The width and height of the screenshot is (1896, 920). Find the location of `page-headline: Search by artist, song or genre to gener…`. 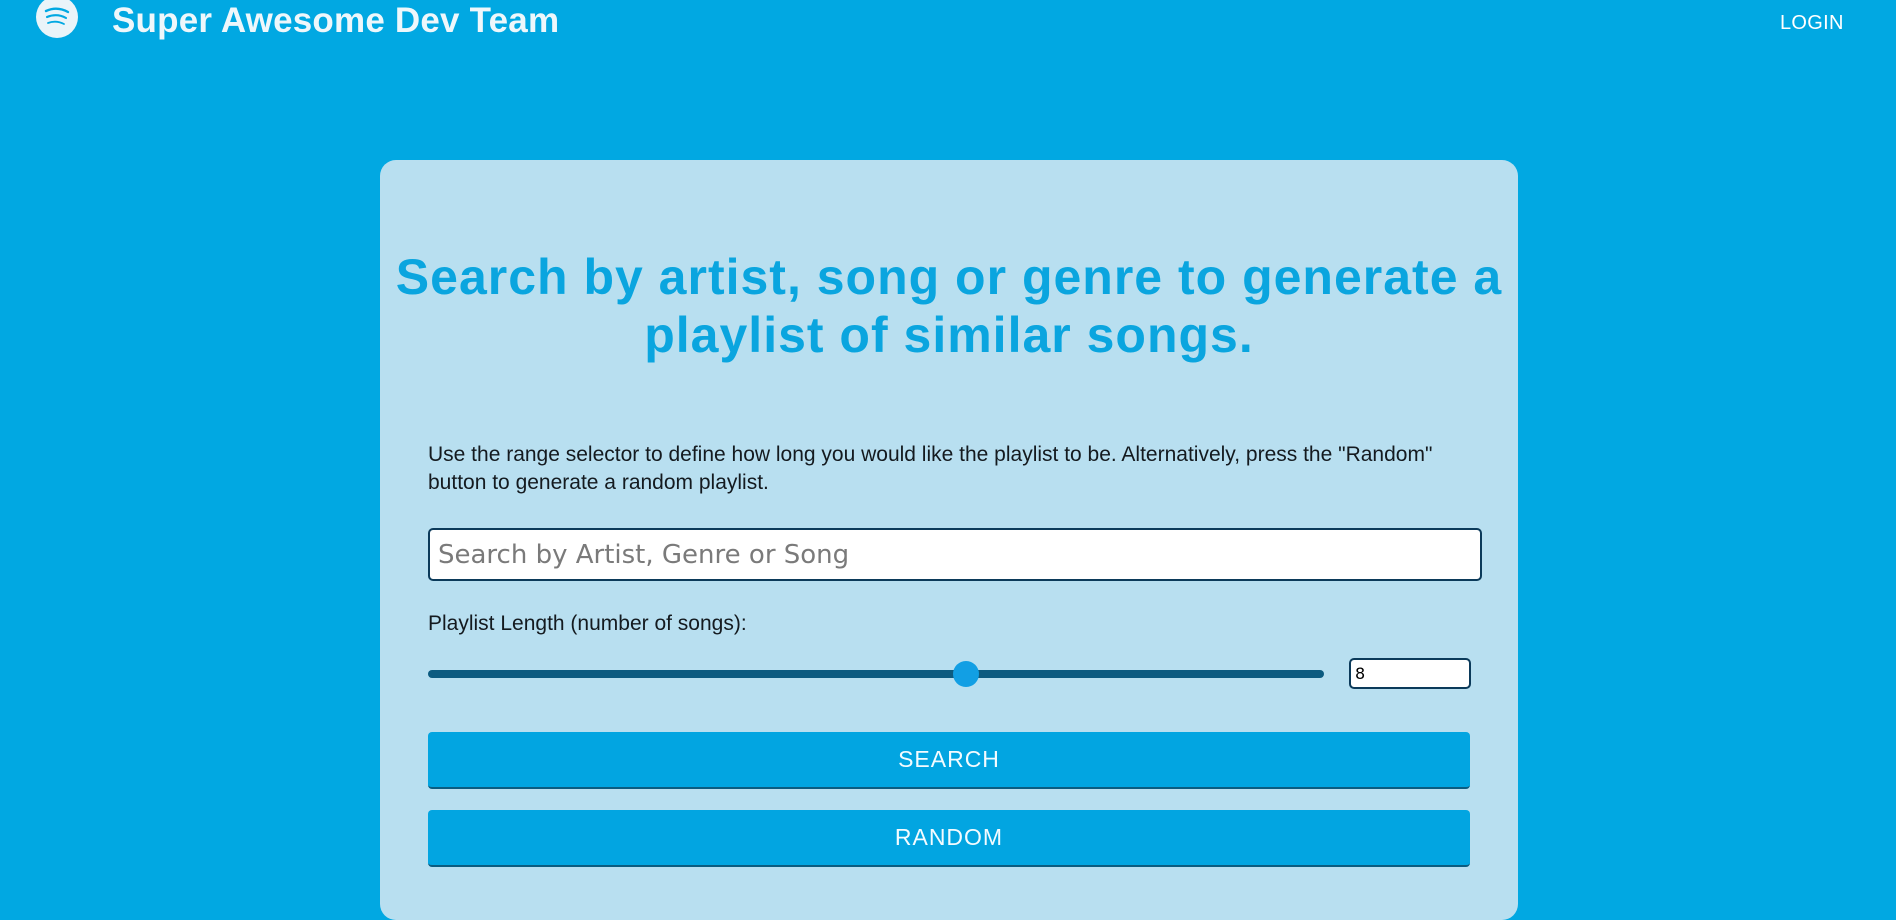

page-headline: Search by artist, song or genre to gener… is located at coordinates (949, 306).